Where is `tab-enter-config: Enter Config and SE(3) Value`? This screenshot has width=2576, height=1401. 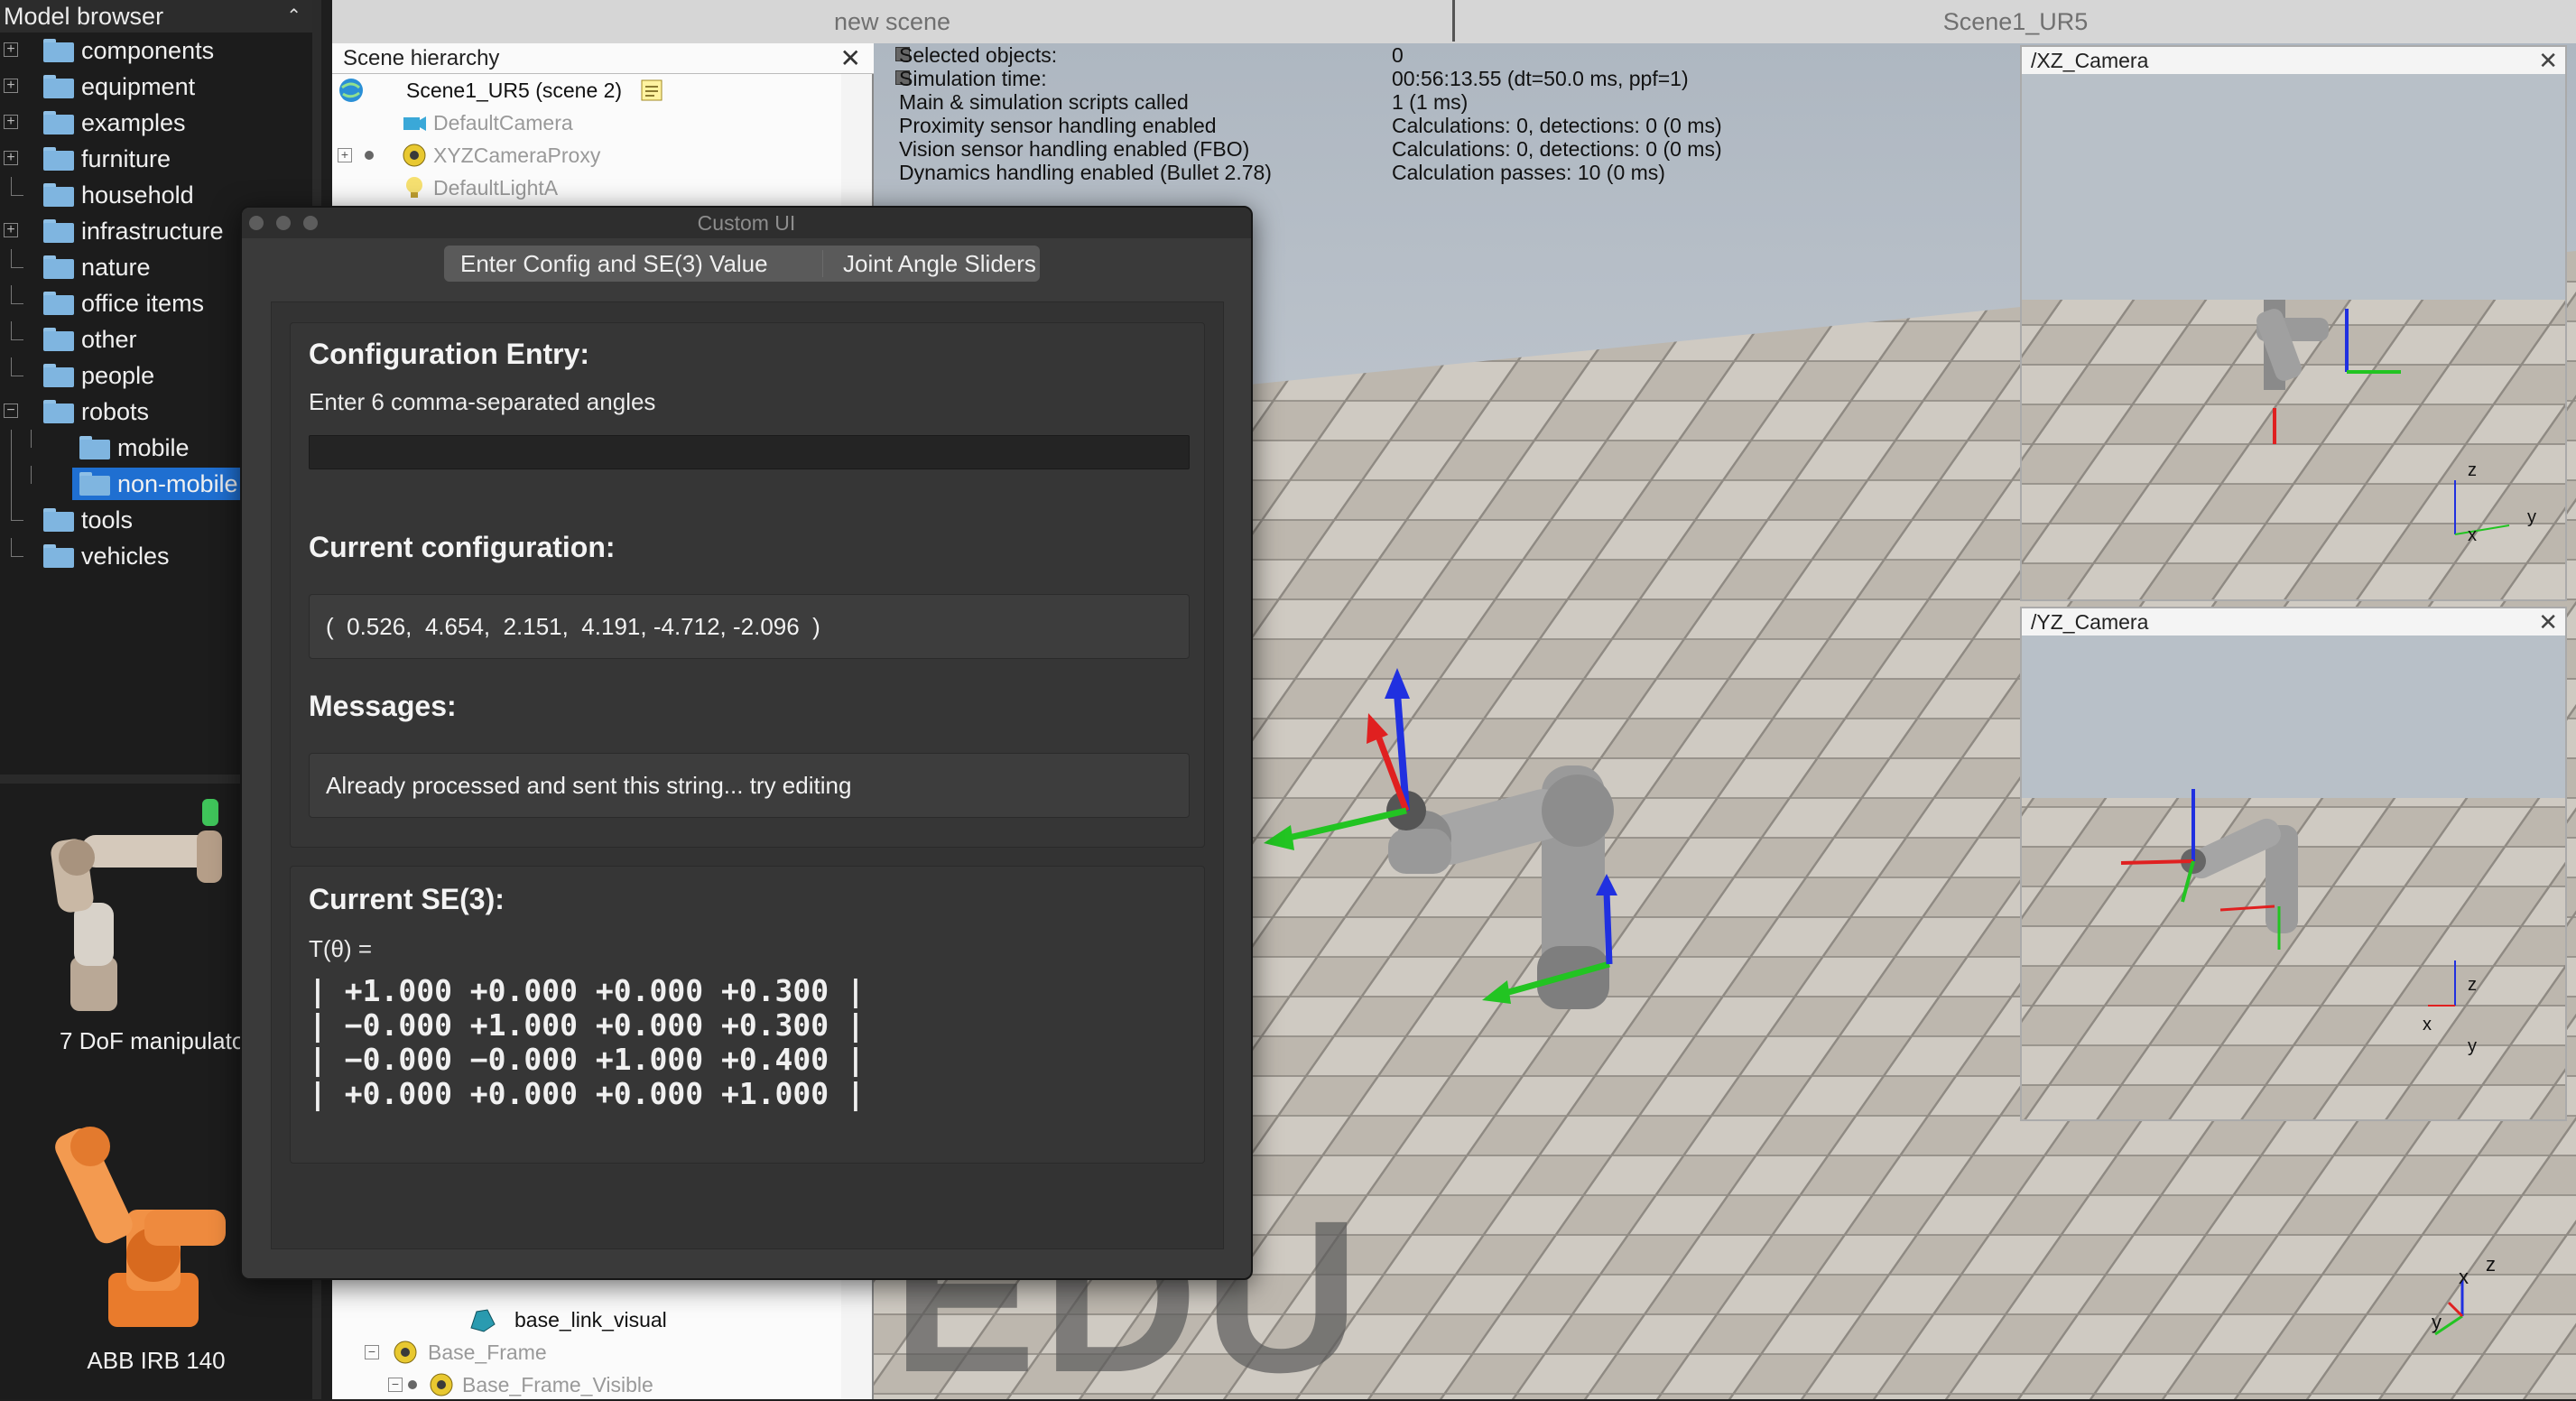 tab-enter-config: Enter Config and SE(3) Value is located at coordinates (614, 264).